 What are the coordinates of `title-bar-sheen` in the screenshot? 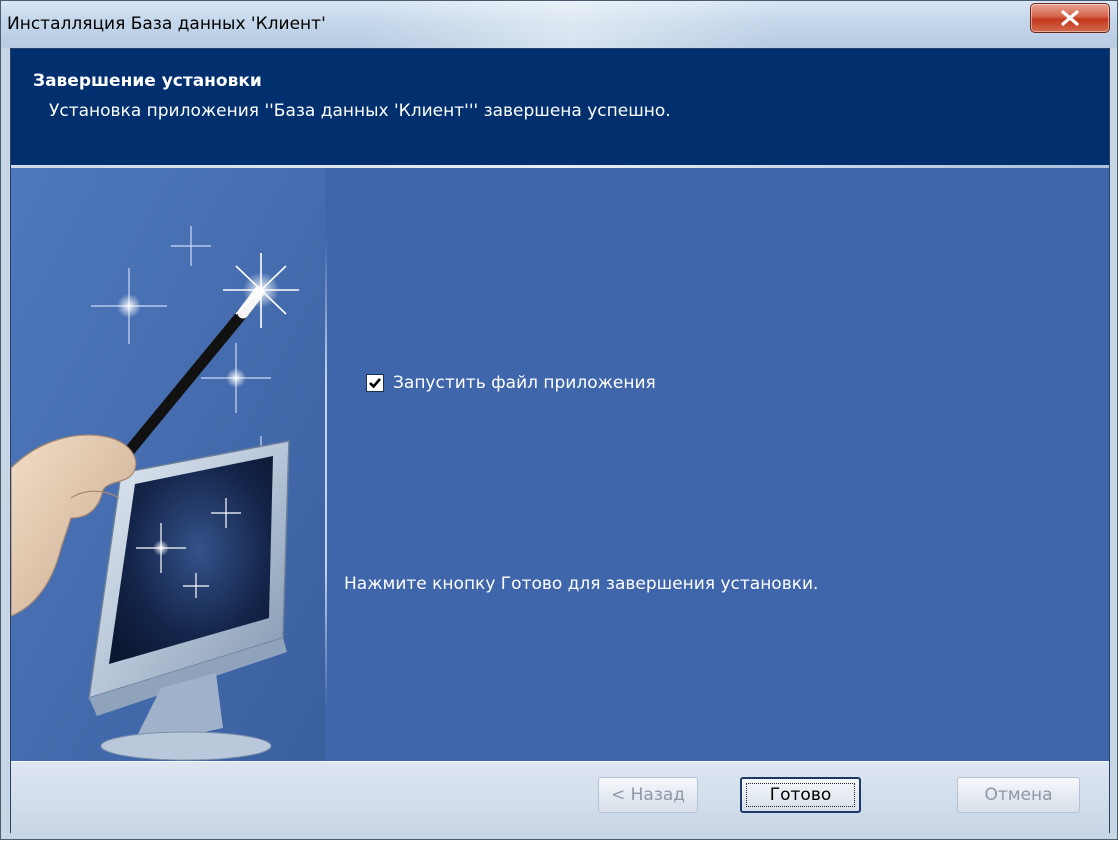 It's located at (571, 24).